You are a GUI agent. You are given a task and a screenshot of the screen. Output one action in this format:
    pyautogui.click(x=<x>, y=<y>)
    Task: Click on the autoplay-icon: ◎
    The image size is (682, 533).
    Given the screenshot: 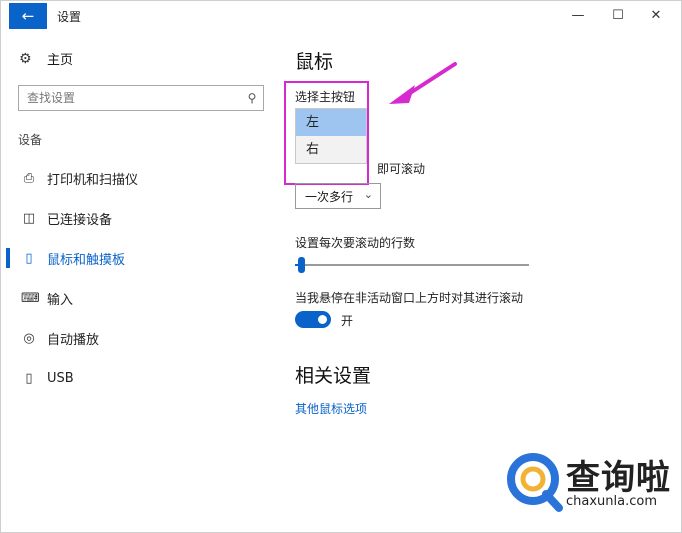 What is the action you would take?
    pyautogui.click(x=29, y=338)
    